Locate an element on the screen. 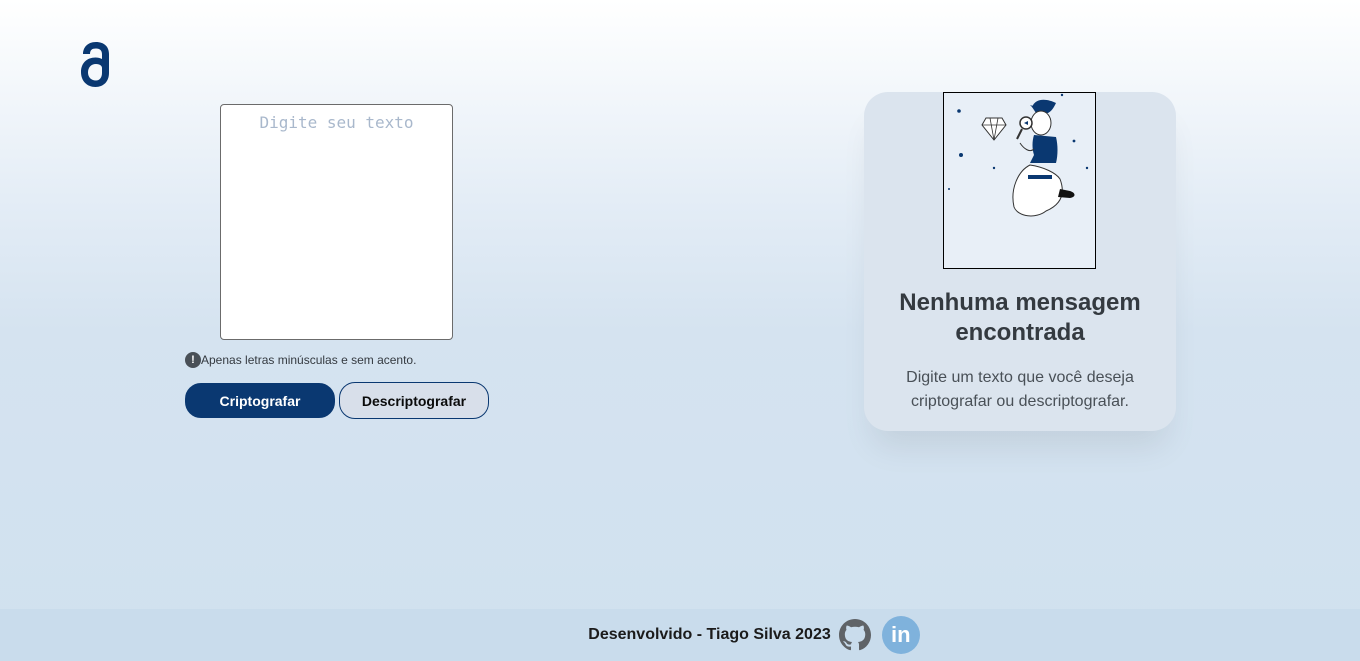  no-message-title: Nenhuma mensagem encontrada is located at coordinates (1020, 317).